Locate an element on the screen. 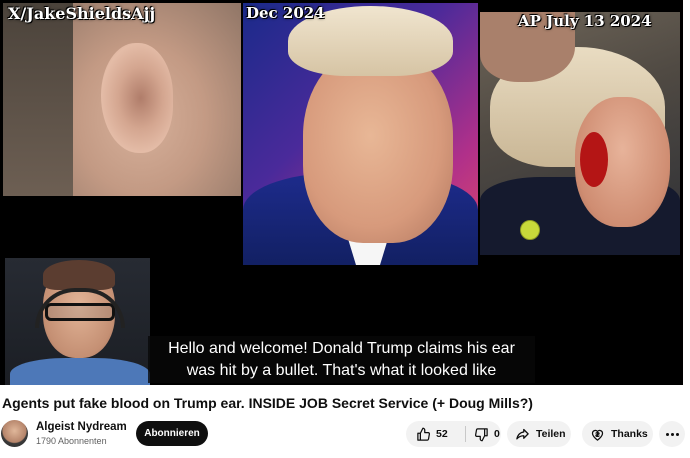 The height and width of the screenshot is (458, 690). avatar is located at coordinates (14, 433).